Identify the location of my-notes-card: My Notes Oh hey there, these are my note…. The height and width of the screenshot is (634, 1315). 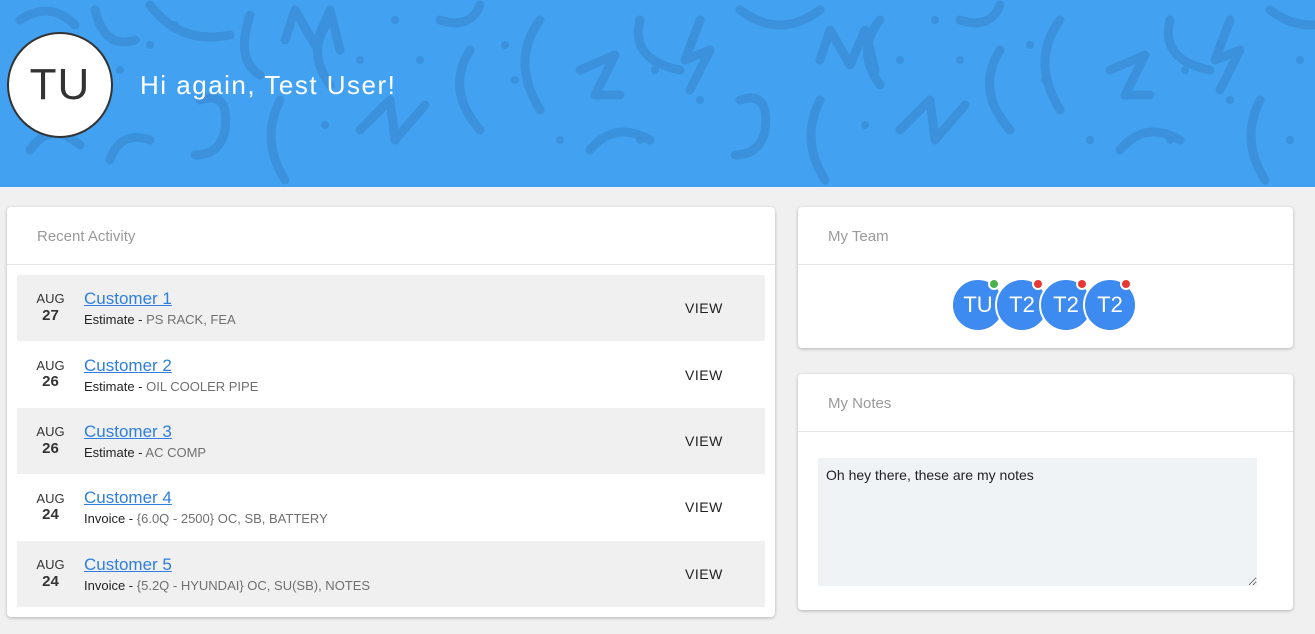
(1045, 492).